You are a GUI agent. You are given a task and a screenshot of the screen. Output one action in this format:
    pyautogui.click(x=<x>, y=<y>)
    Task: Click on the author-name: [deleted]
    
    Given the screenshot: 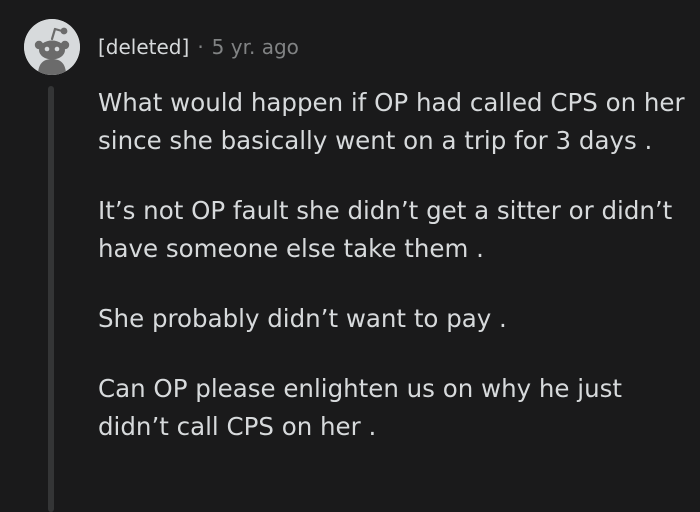 What is the action you would take?
    pyautogui.click(x=143, y=47)
    